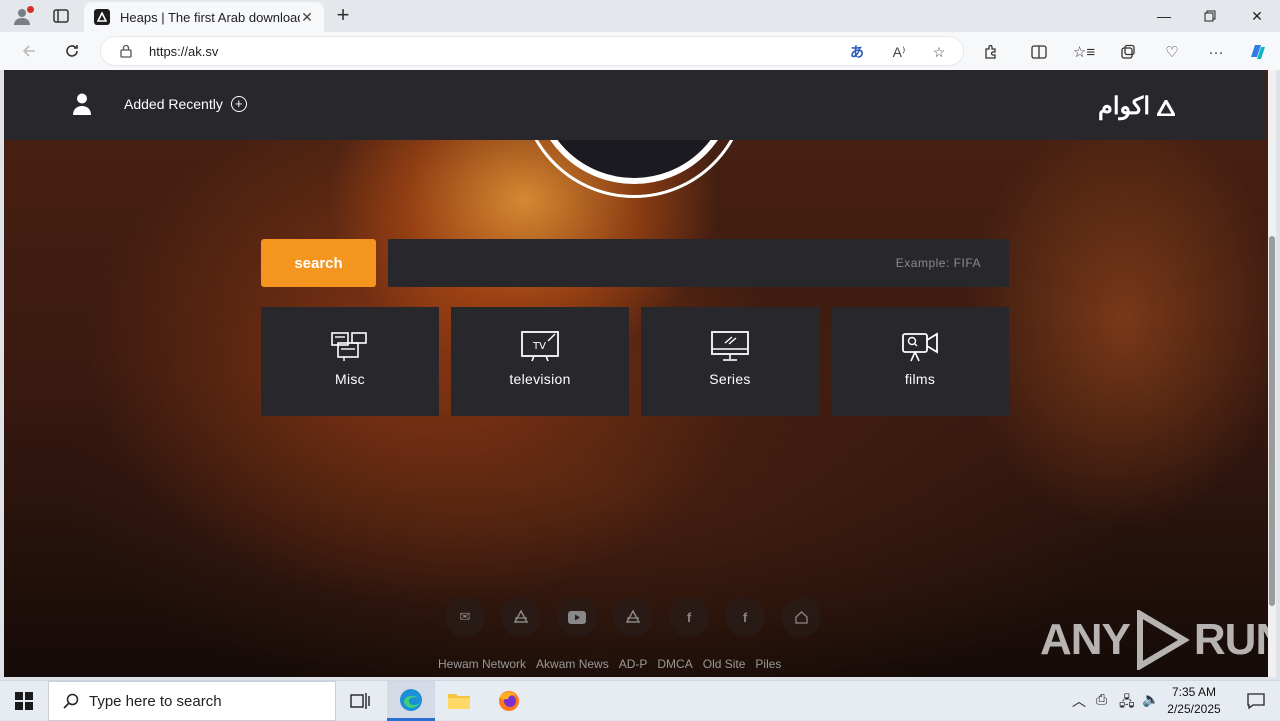 The width and height of the screenshot is (1280, 721). I want to click on site-logo: اكوام, so click(1137, 106).